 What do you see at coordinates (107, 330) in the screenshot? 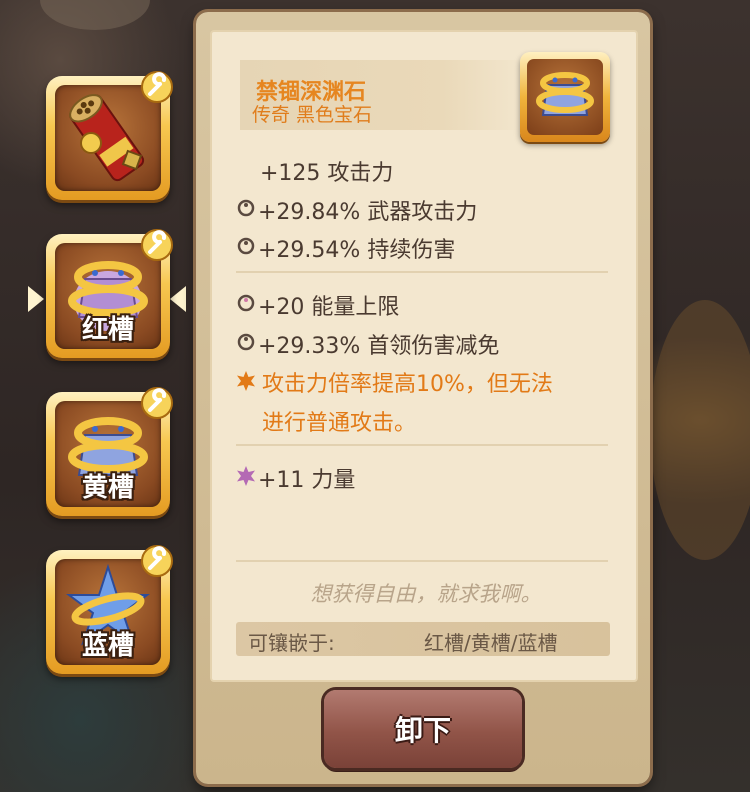
I see `slot-label: 红槽` at bounding box center [107, 330].